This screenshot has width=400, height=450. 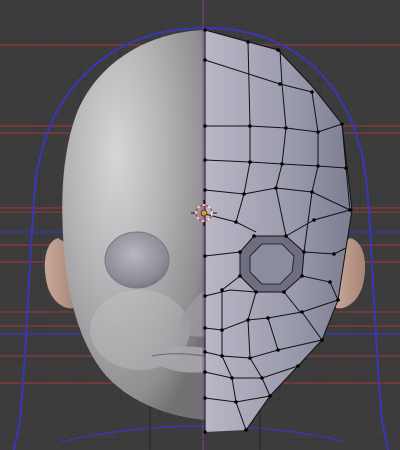 What do you see at coordinates (137, 260) in the screenshot?
I see `left-eye` at bounding box center [137, 260].